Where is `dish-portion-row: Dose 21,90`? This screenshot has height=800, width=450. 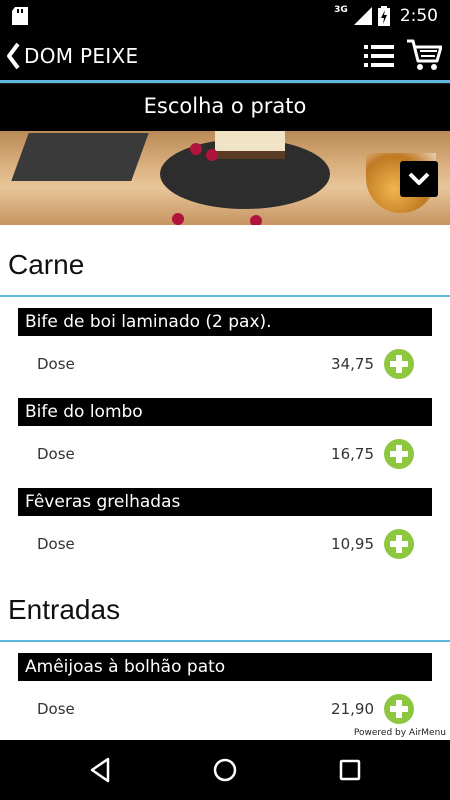
dish-portion-row: Dose 21,90 is located at coordinates (225, 710).